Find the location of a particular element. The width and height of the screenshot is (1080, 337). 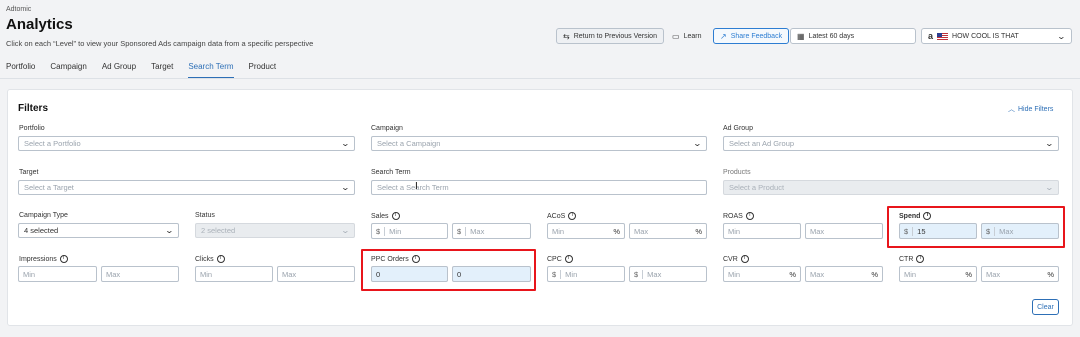

clicks-label-text: Clicks is located at coordinates (204, 259).